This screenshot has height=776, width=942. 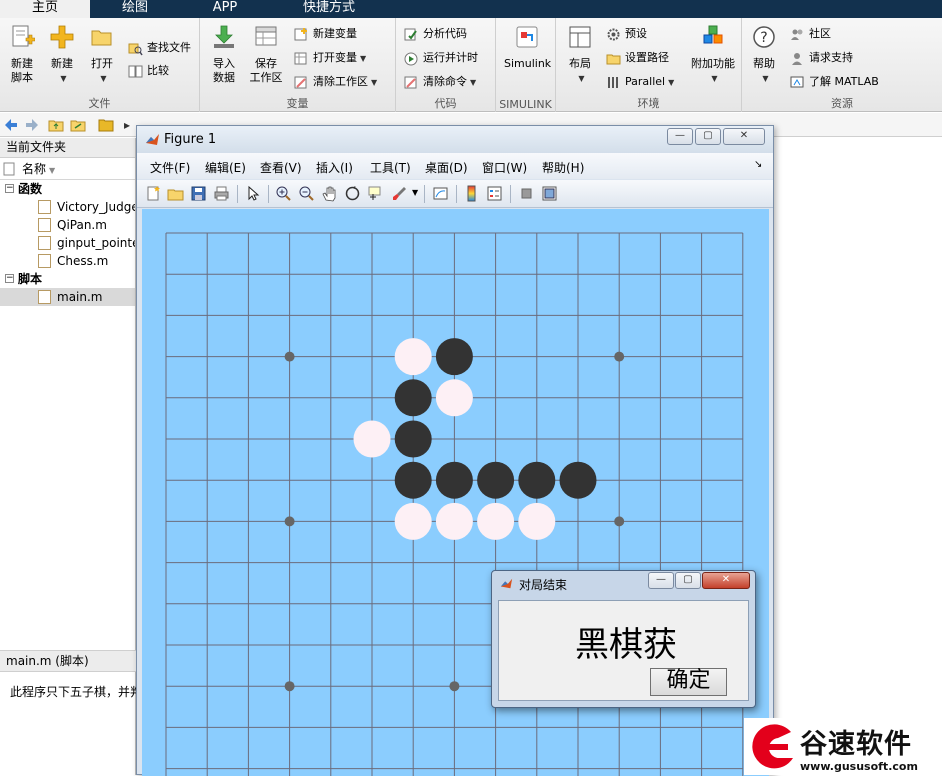 I want to click on name-column-header: 名称 ▼, so click(x=67, y=169).